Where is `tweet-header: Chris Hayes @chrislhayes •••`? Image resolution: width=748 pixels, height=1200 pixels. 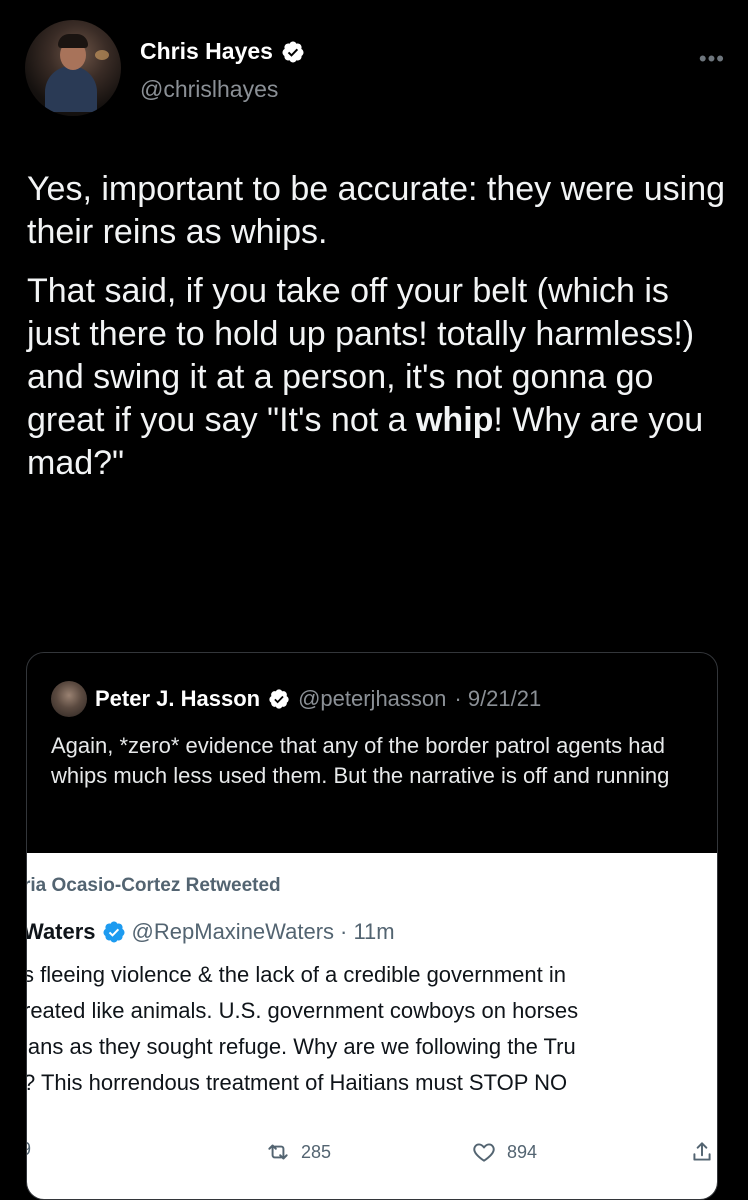 tweet-header: Chris Hayes @chrislhayes ••• is located at coordinates (375, 70).